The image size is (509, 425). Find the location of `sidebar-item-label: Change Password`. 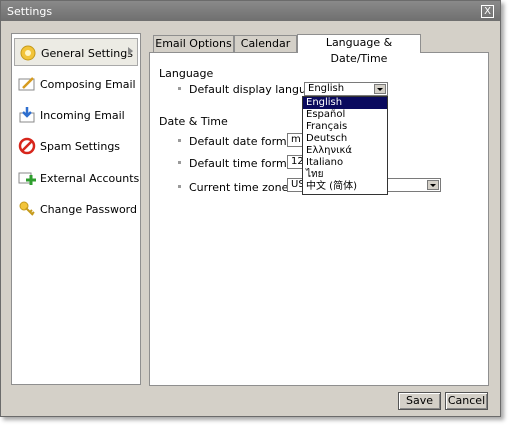

sidebar-item-label: Change Password is located at coordinates (88, 209).